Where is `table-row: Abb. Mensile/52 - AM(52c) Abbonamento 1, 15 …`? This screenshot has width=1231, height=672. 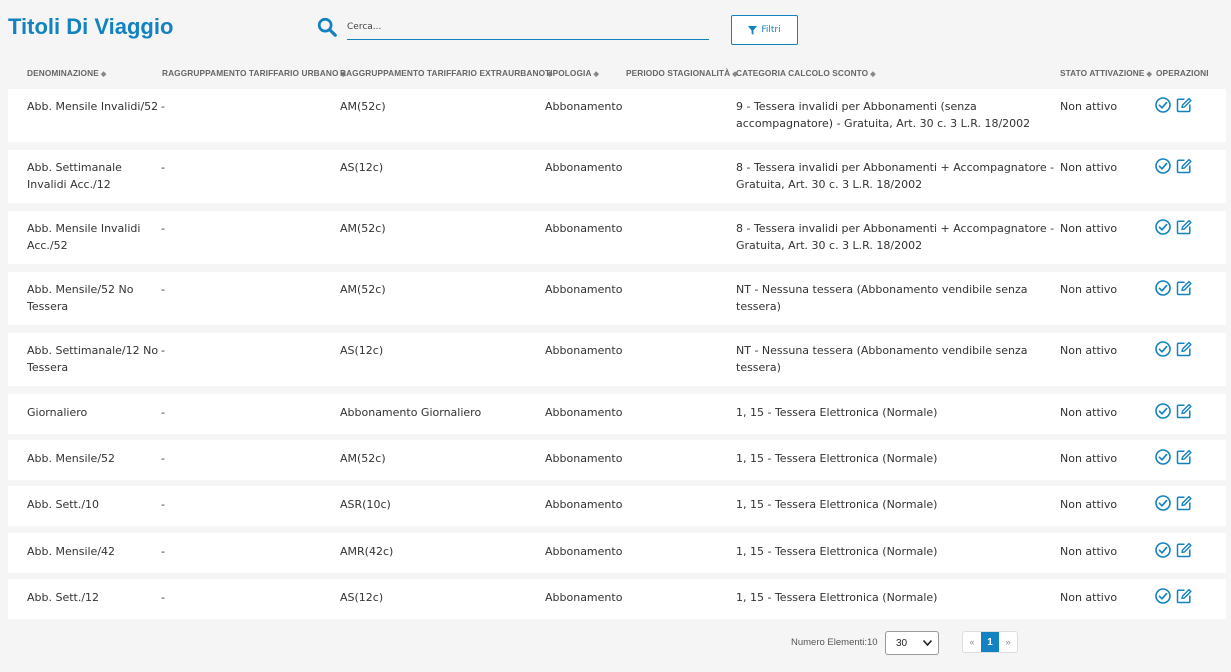 table-row: Abb. Mensile/52 - AM(52c) Abbonamento 1, 15 … is located at coordinates (617, 460).